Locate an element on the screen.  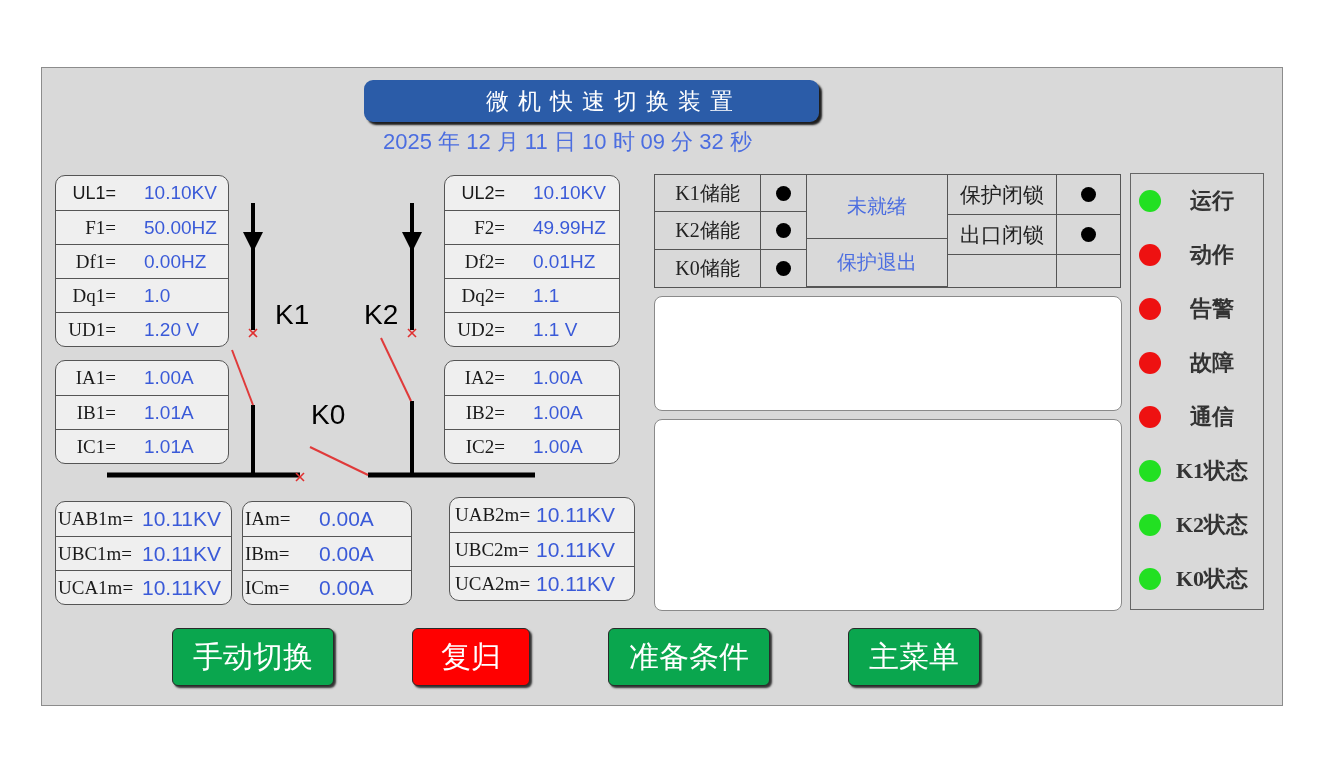
measurement-label: UD2= is located at coordinates (481, 329).